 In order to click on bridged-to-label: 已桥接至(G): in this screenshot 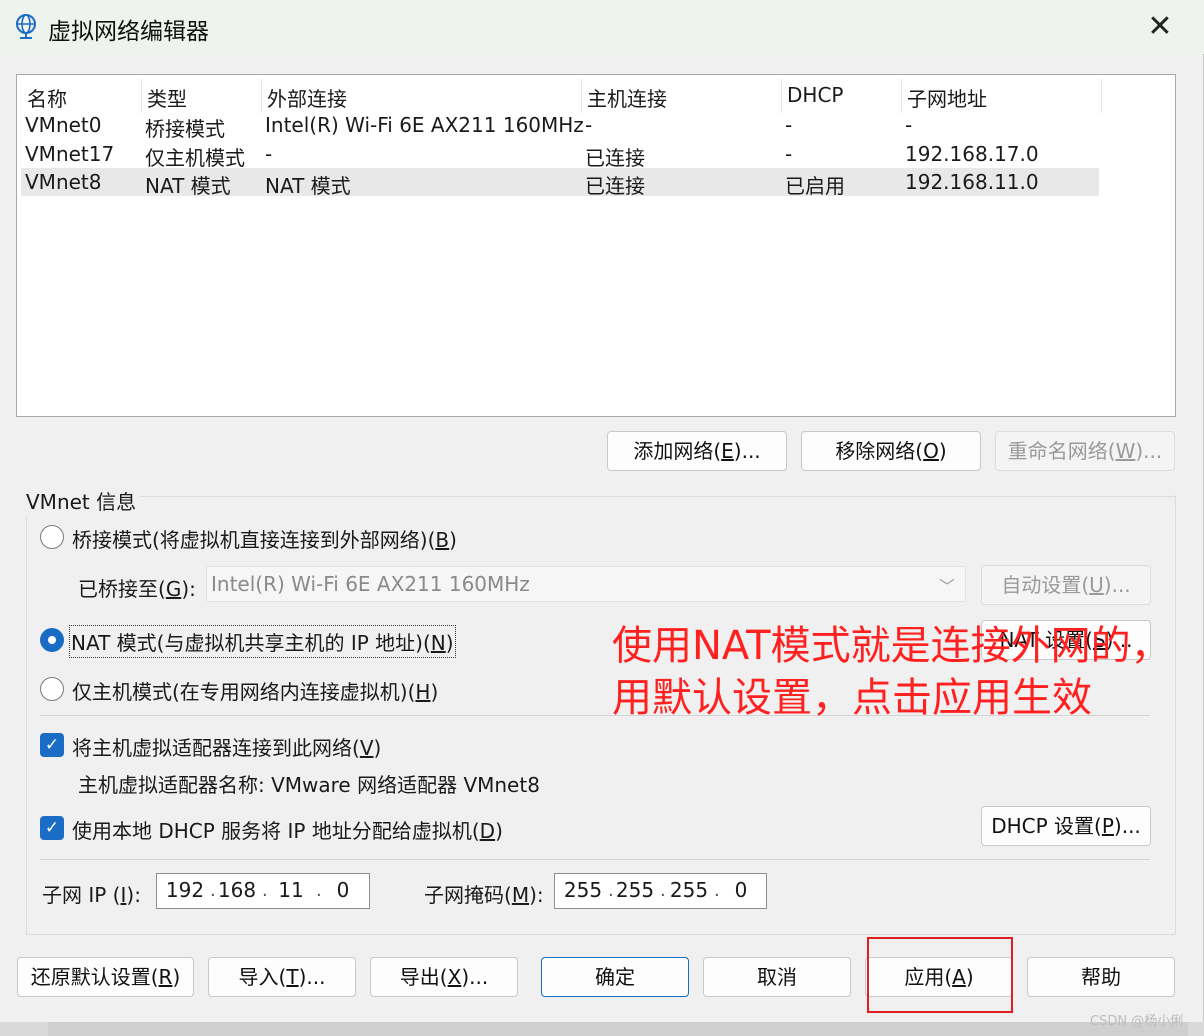, I will do `click(137, 589)`.